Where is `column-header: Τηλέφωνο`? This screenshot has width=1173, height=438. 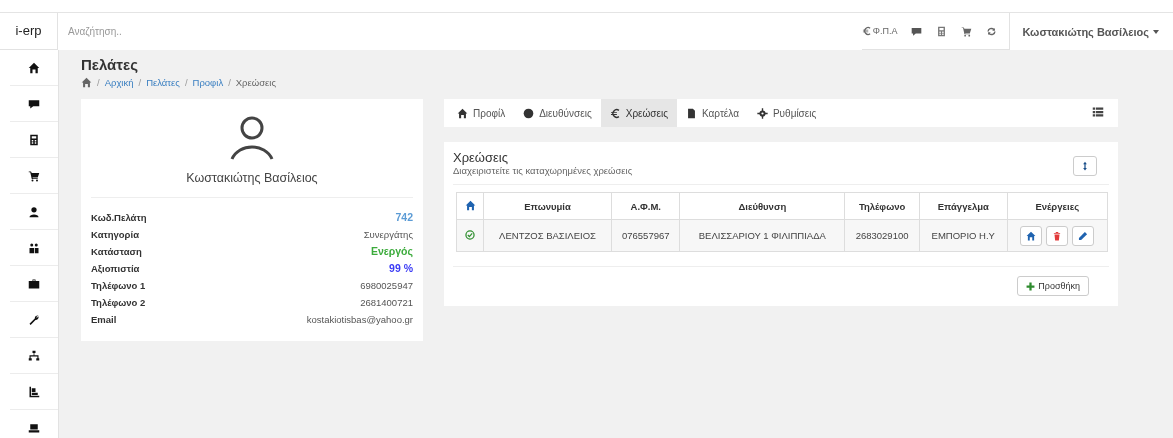
column-header: Τηλέφωνο is located at coordinates (882, 206).